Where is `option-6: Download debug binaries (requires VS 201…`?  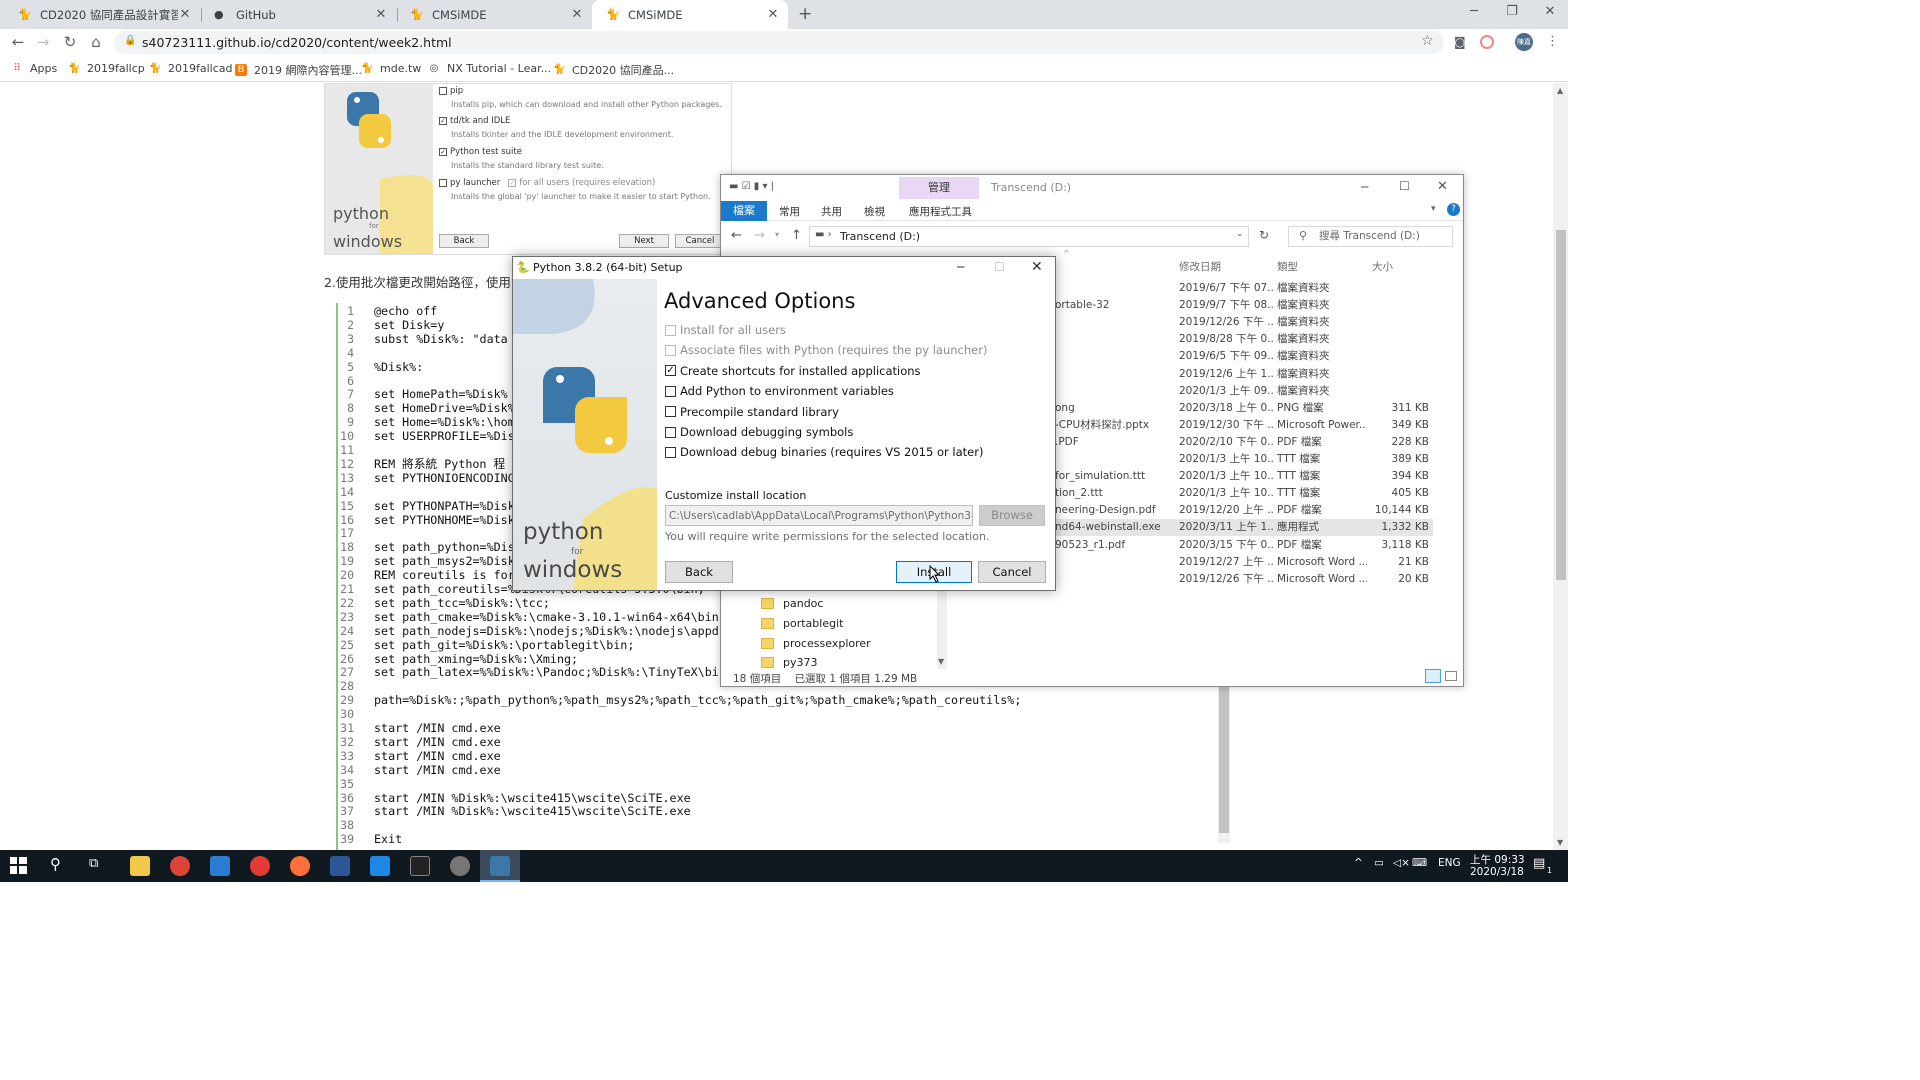 option-6: Download debug binaries (requires VS 201… is located at coordinates (824, 452).